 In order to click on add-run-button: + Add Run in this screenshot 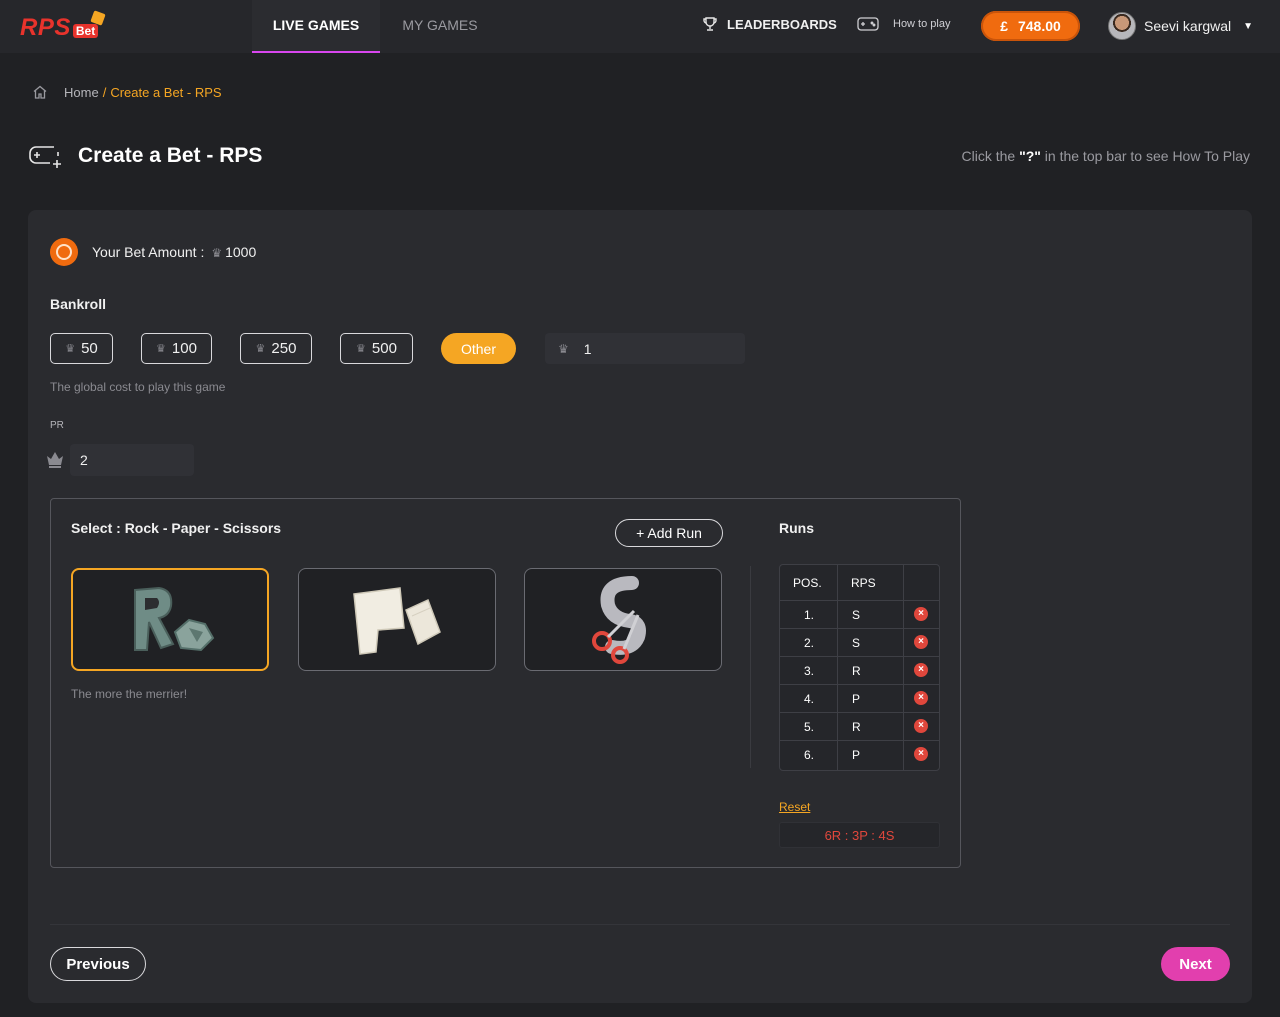, I will do `click(669, 533)`.